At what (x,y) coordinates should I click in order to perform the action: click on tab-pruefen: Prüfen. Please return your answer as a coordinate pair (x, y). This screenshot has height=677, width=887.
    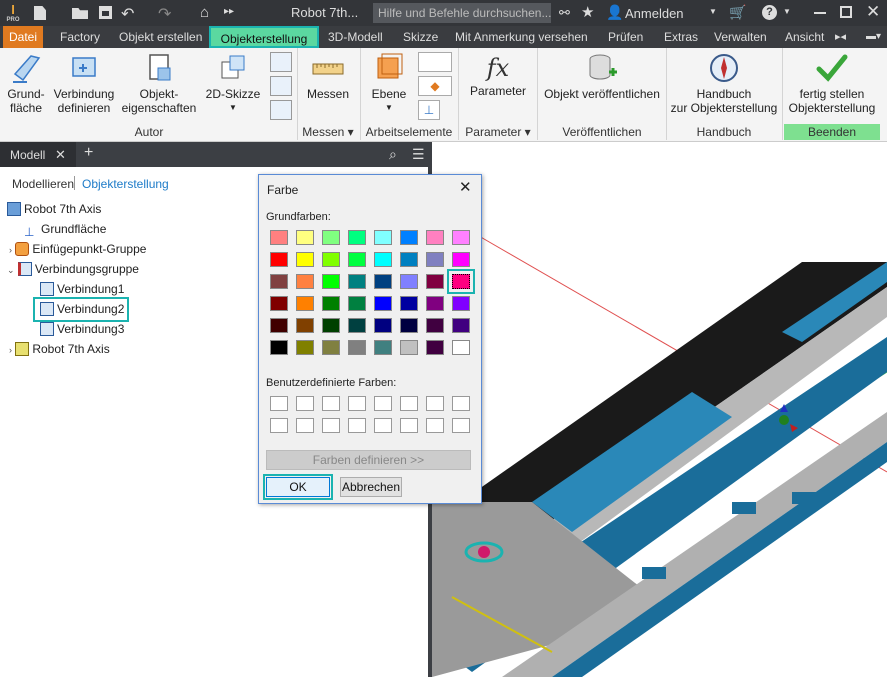
    Looking at the image, I should click on (625, 37).